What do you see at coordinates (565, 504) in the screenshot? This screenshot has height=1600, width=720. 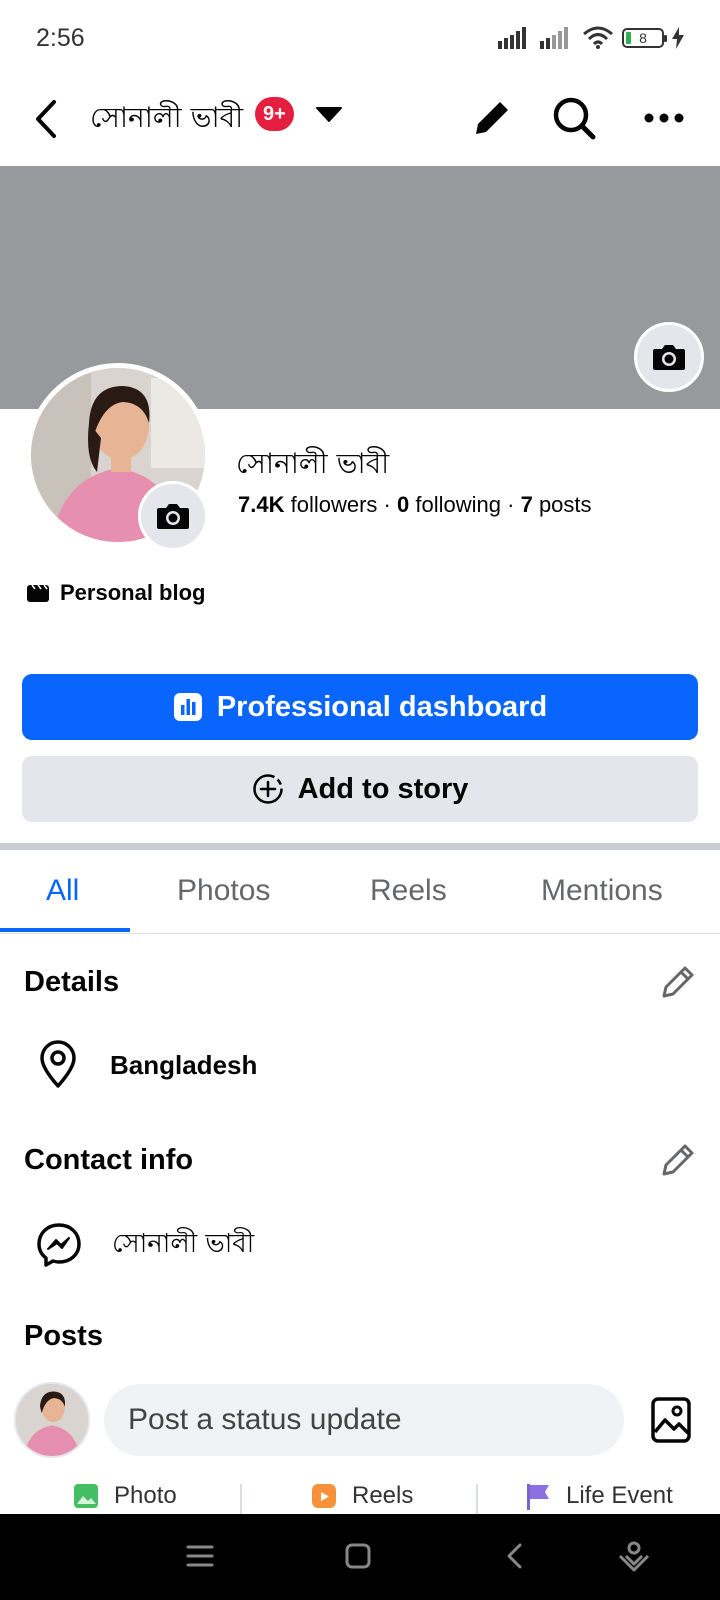 I see `posts-label: posts` at bounding box center [565, 504].